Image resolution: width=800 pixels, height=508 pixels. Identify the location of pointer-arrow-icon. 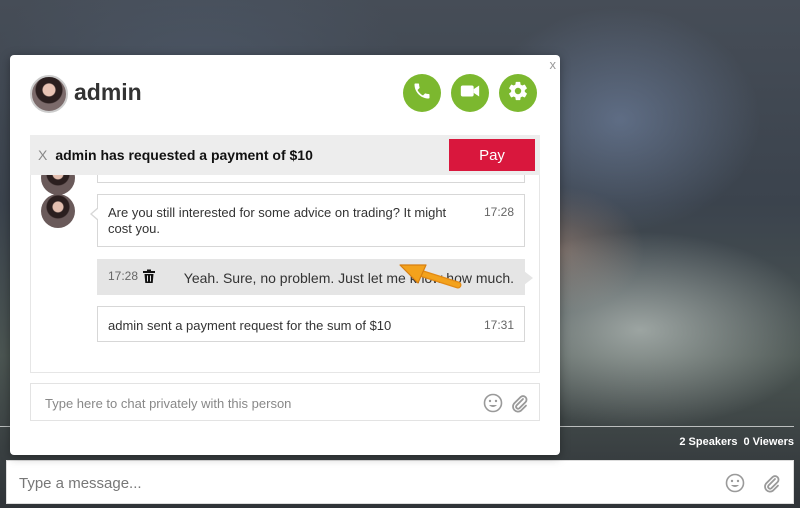
(430, 277).